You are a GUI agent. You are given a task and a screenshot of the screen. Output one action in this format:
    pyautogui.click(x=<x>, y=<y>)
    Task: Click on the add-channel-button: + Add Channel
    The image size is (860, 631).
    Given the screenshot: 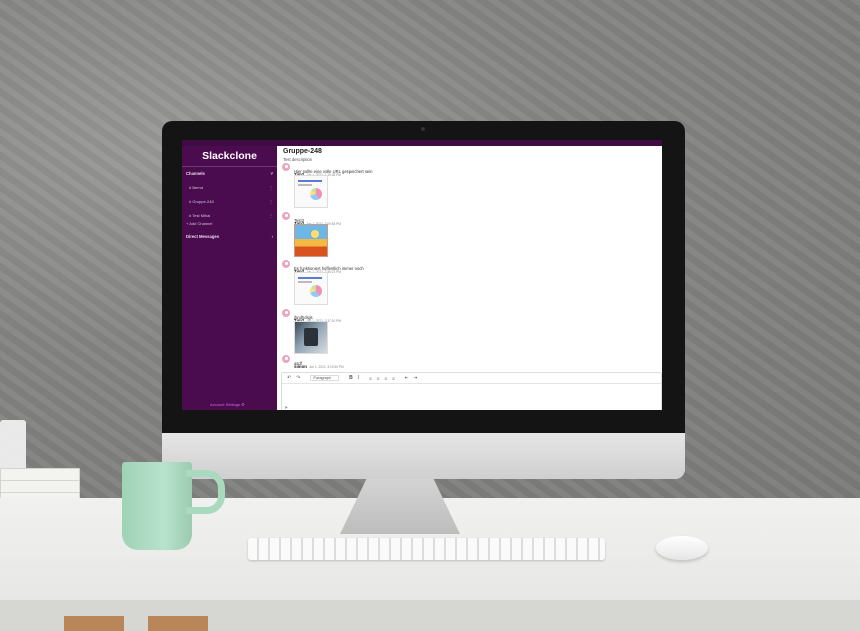 What is the action you would take?
    pyautogui.click(x=229, y=223)
    